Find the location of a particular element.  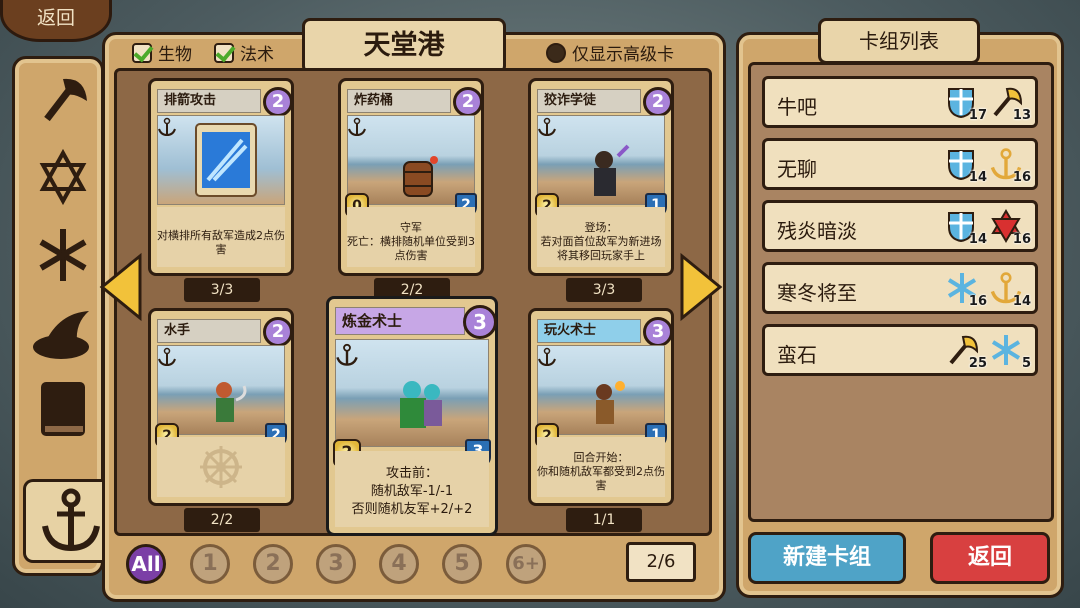

ship-wheel-icon is located at coordinates (221, 467).